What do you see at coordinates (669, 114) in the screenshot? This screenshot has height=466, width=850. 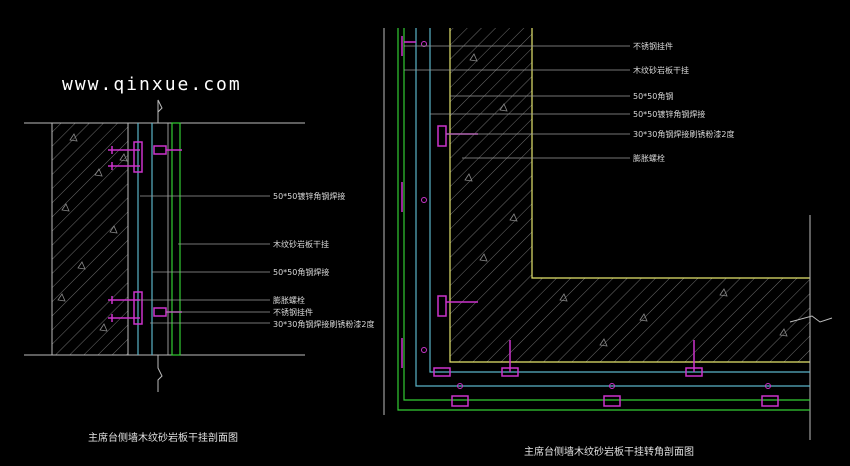 I see `right-label-4: 50*50镀锌角钢焊接` at bounding box center [669, 114].